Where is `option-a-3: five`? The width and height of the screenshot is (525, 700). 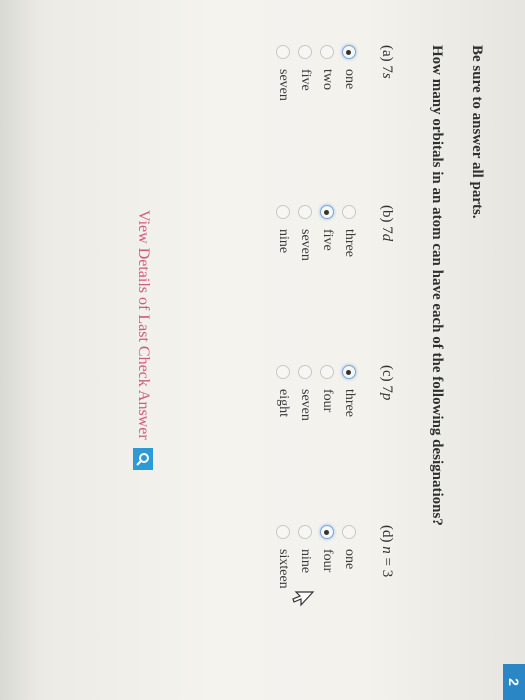 option-a-3: five is located at coordinates (305, 73).